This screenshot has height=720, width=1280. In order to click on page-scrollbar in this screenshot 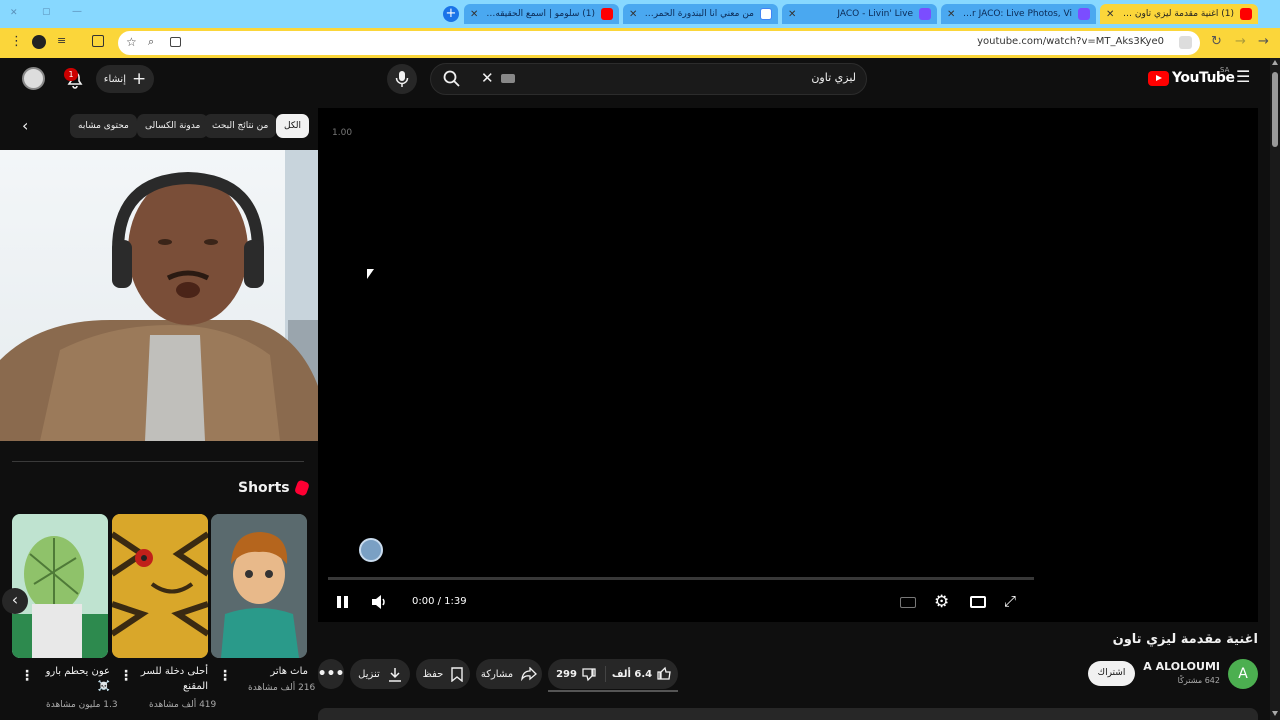, I will do `click(1275, 389)`.